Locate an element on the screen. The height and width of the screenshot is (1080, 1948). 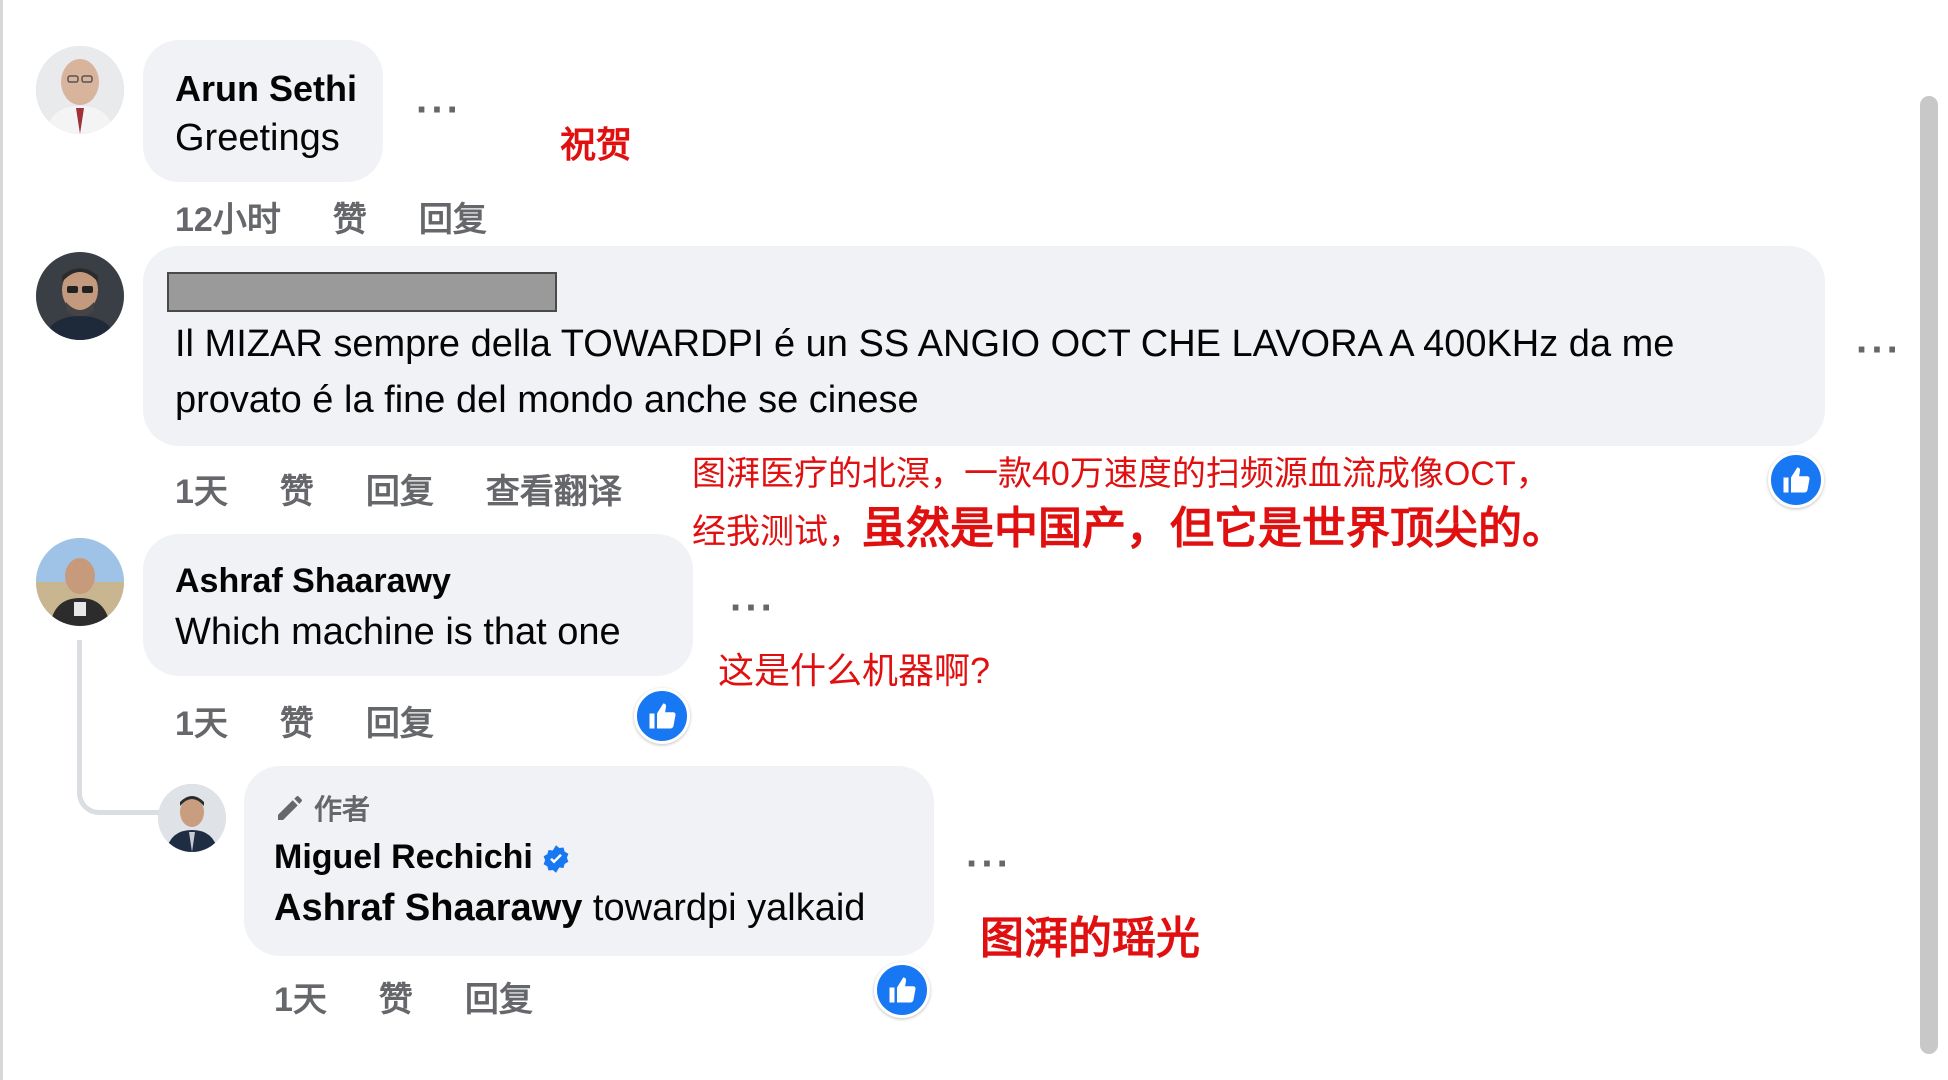
pencil-icon is located at coordinates (290, 808).